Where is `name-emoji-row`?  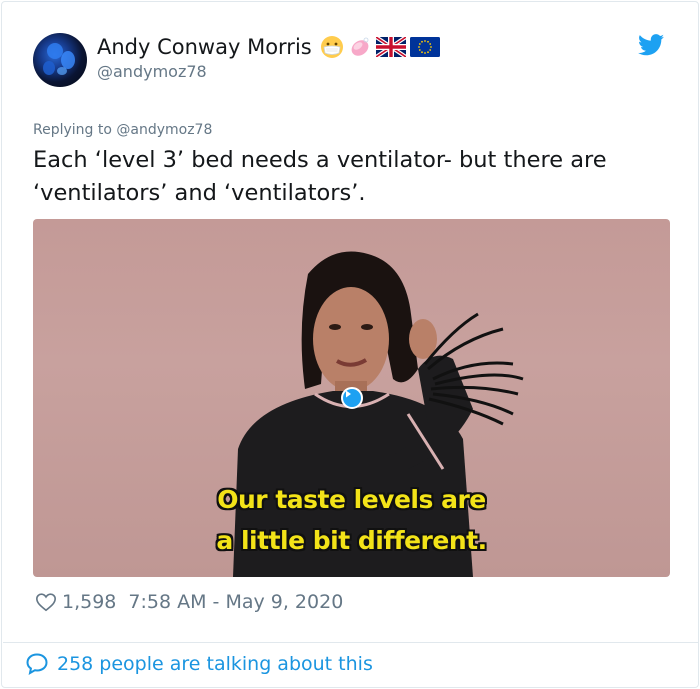 name-emoji-row is located at coordinates (380, 47).